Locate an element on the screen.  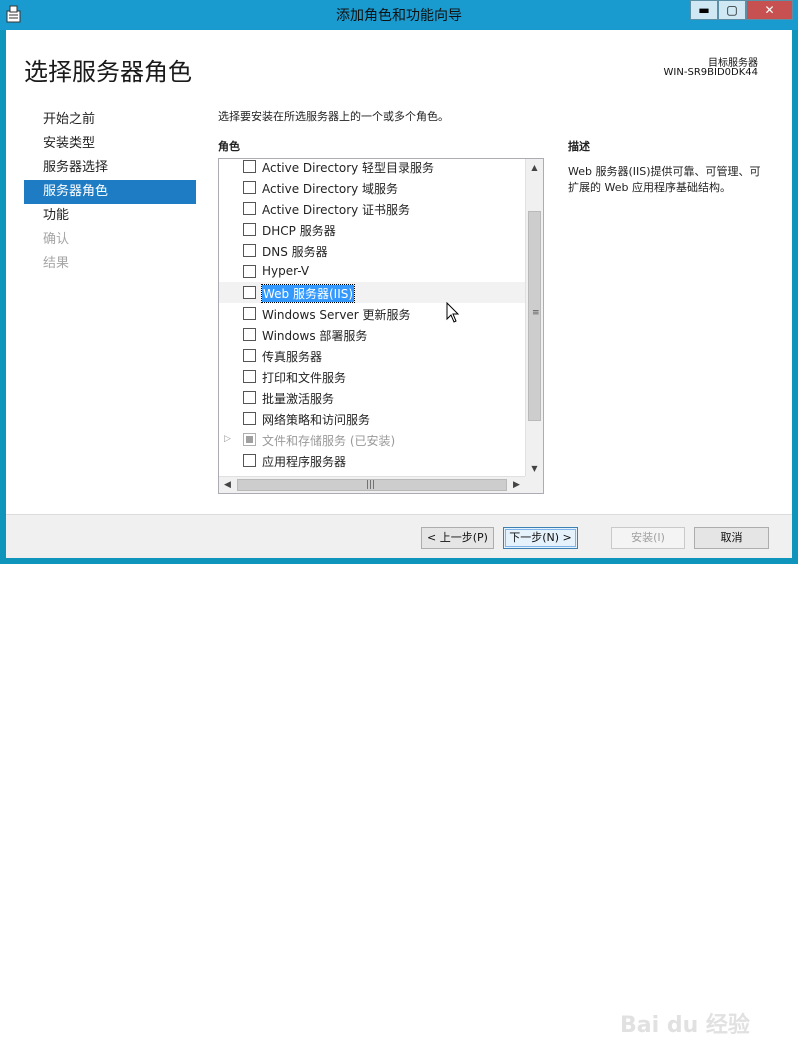
description-text: Web 服务器(IIS)提供可靠、可管理、可扩展的 Web 应用程序基础结构。 is located at coordinates (664, 179).